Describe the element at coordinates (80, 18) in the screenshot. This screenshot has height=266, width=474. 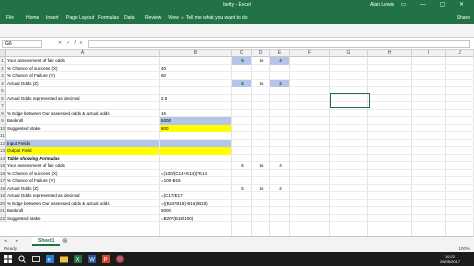
I see `tab-page-layout: Page Layout` at that location.